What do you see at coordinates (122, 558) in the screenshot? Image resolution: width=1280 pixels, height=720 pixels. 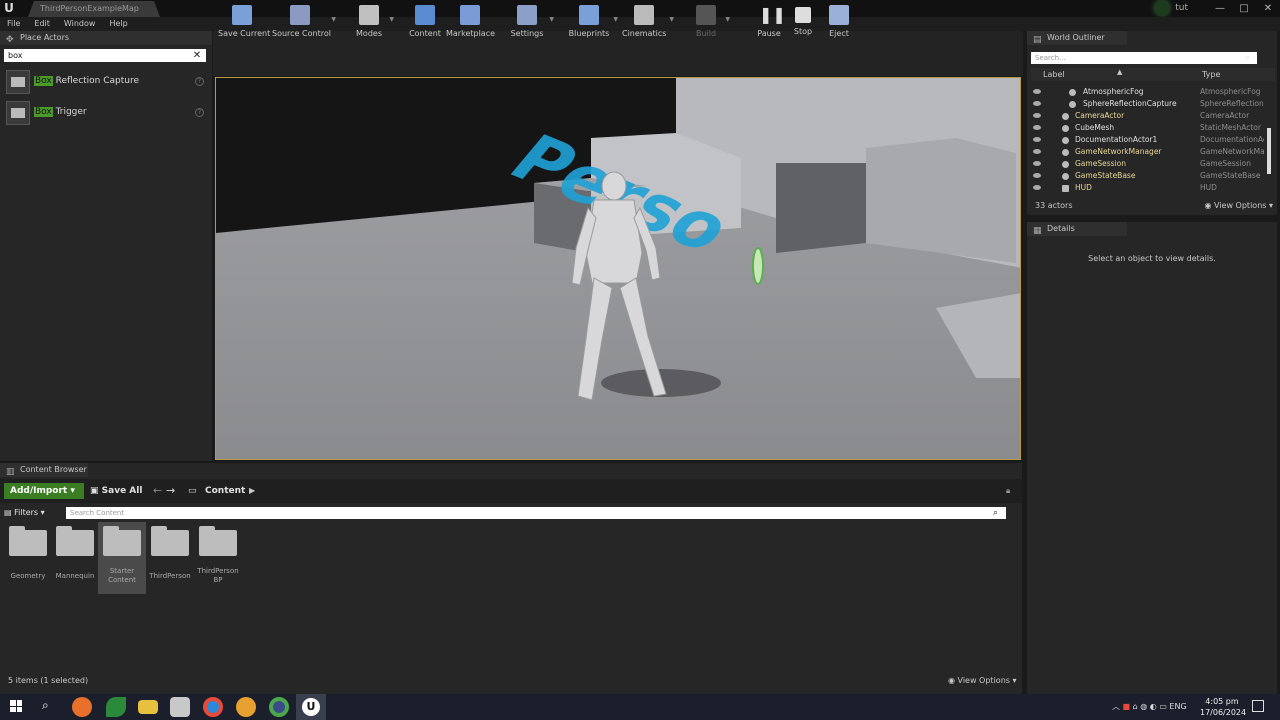 I see `folder-starter-content: Starter Content` at bounding box center [122, 558].